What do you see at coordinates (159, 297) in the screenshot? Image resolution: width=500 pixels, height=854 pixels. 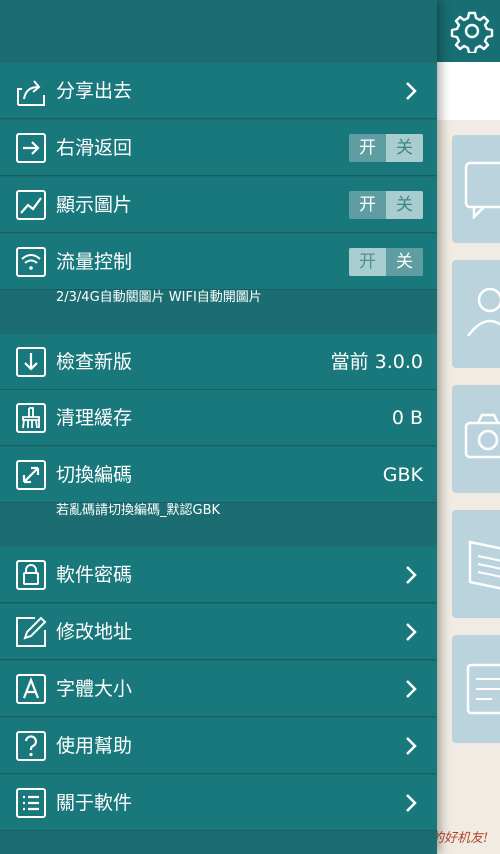 I see `traffic-note: 2/3/4G自動關圖片 WIFI自動開圖片` at bounding box center [159, 297].